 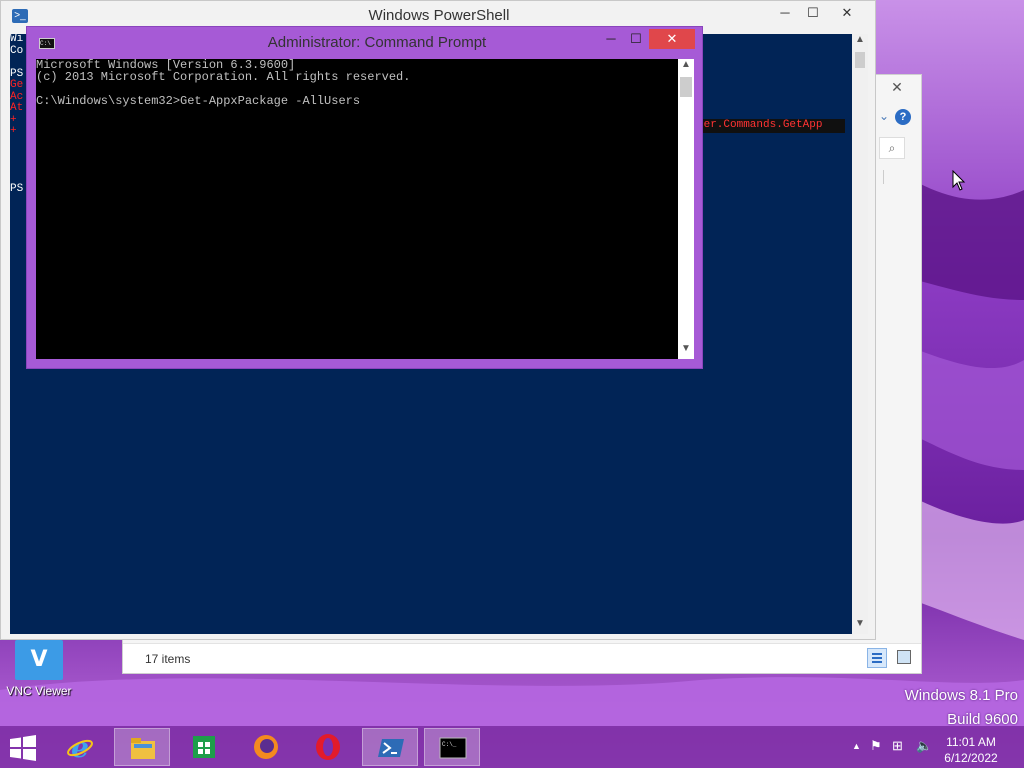 What do you see at coordinates (897, 87) in the screenshot?
I see `explorer-close-button: ✕` at bounding box center [897, 87].